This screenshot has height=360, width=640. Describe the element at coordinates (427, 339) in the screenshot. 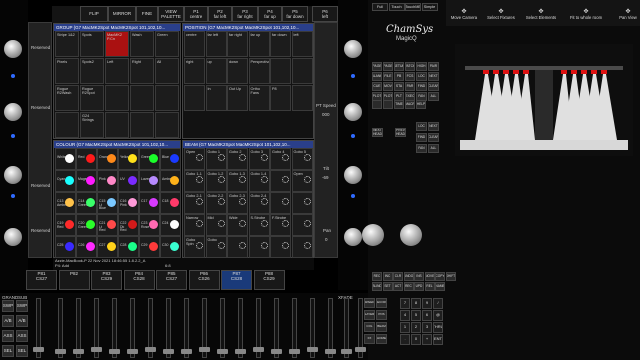

I see `numpad-key: +` at that location.